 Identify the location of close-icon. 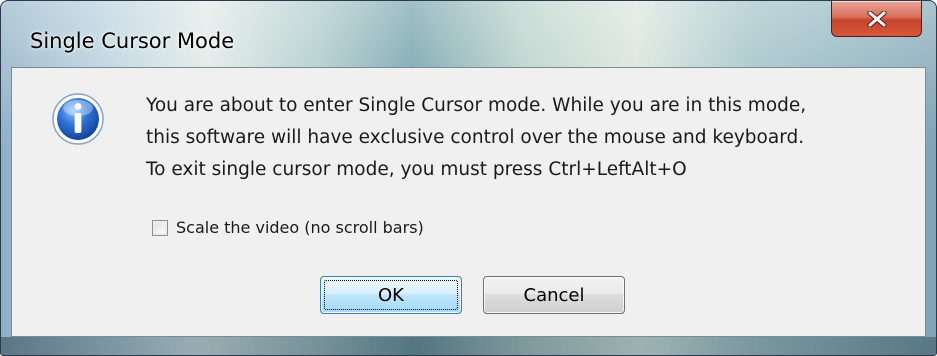
(877, 18).